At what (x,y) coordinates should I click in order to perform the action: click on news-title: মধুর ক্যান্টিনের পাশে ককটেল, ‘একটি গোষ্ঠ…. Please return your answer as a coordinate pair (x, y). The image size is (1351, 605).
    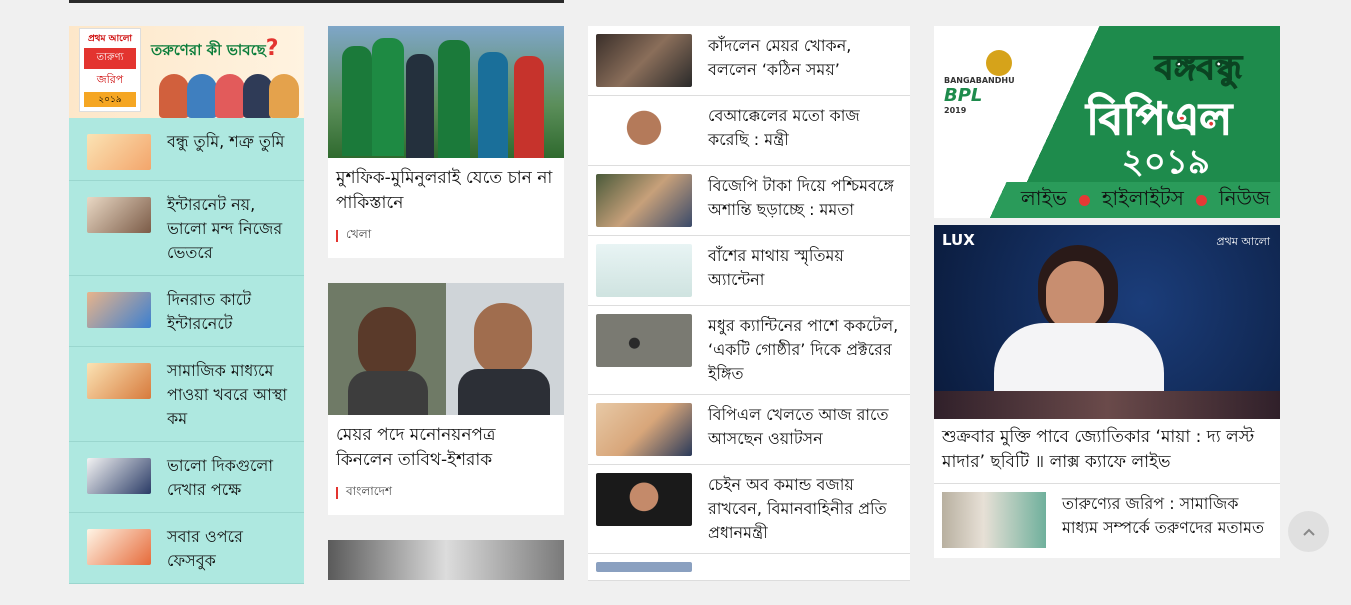
    Looking at the image, I should click on (805, 350).